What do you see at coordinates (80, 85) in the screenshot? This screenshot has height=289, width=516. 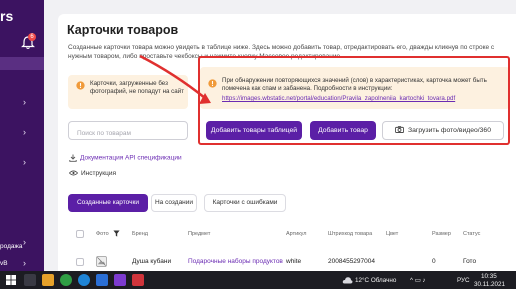 I see `warning-icon` at bounding box center [80, 85].